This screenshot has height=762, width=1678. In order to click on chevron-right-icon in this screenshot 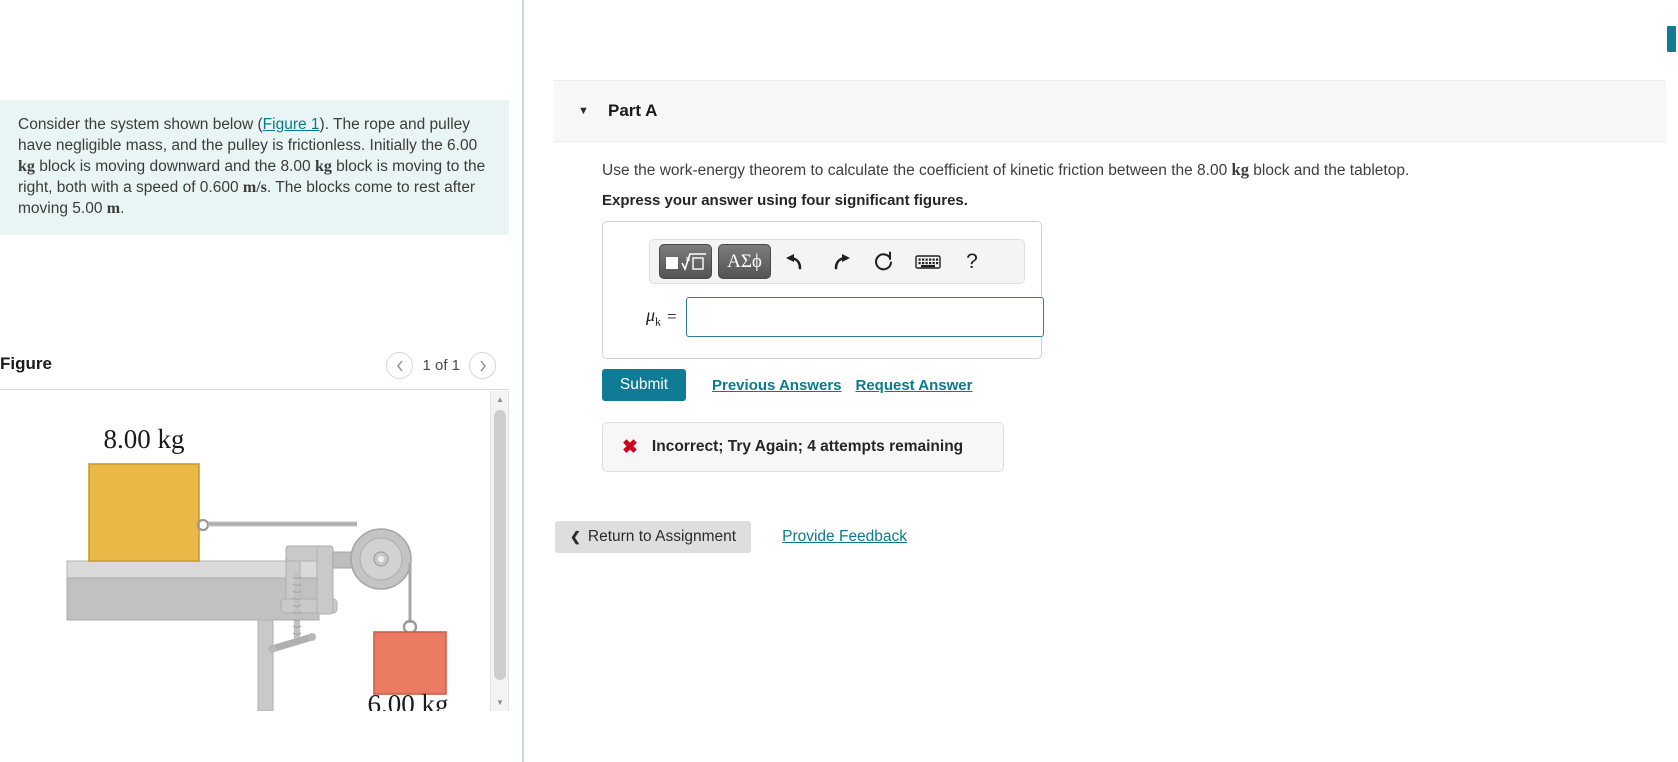, I will do `click(482, 365)`.